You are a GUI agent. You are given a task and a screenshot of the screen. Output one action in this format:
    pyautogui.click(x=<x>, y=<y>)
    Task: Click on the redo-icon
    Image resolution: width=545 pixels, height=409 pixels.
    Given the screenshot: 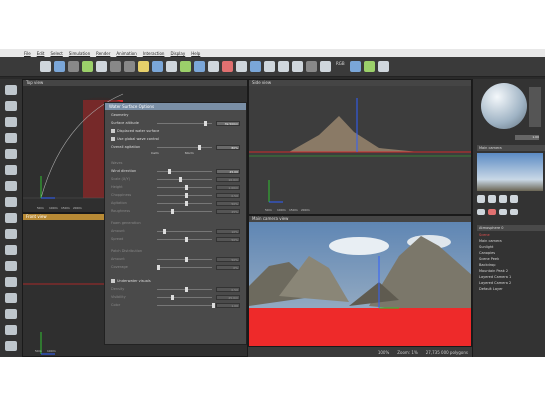 What is the action you would take?
    pyautogui.click(x=129, y=66)
    